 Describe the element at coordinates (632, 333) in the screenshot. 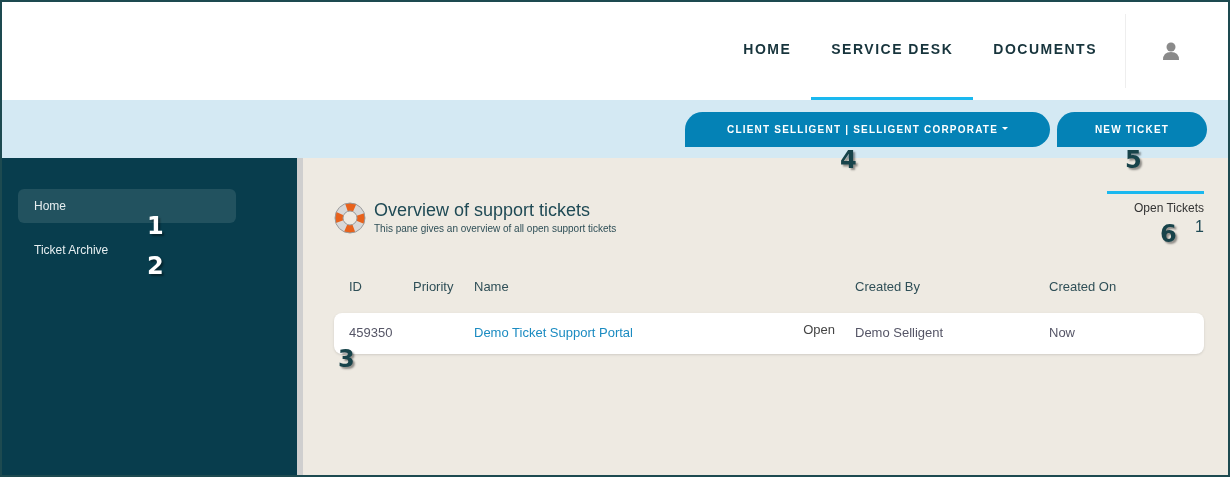

I see `ticket-link: Demo Ticket Support Portal` at that location.